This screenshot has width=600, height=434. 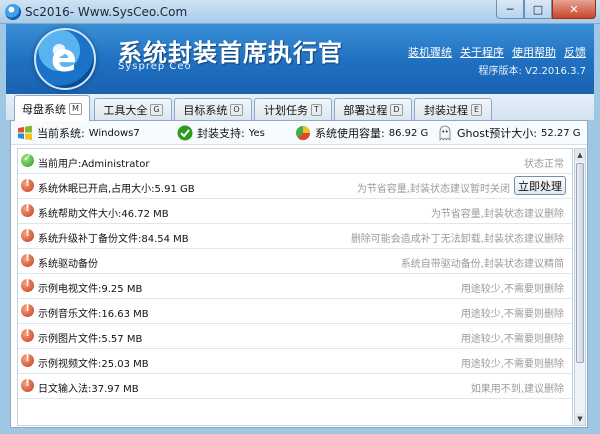 What do you see at coordinates (93, 314) in the screenshot?
I see `item-name: 示例音乐文件:16.63 MB` at bounding box center [93, 314].